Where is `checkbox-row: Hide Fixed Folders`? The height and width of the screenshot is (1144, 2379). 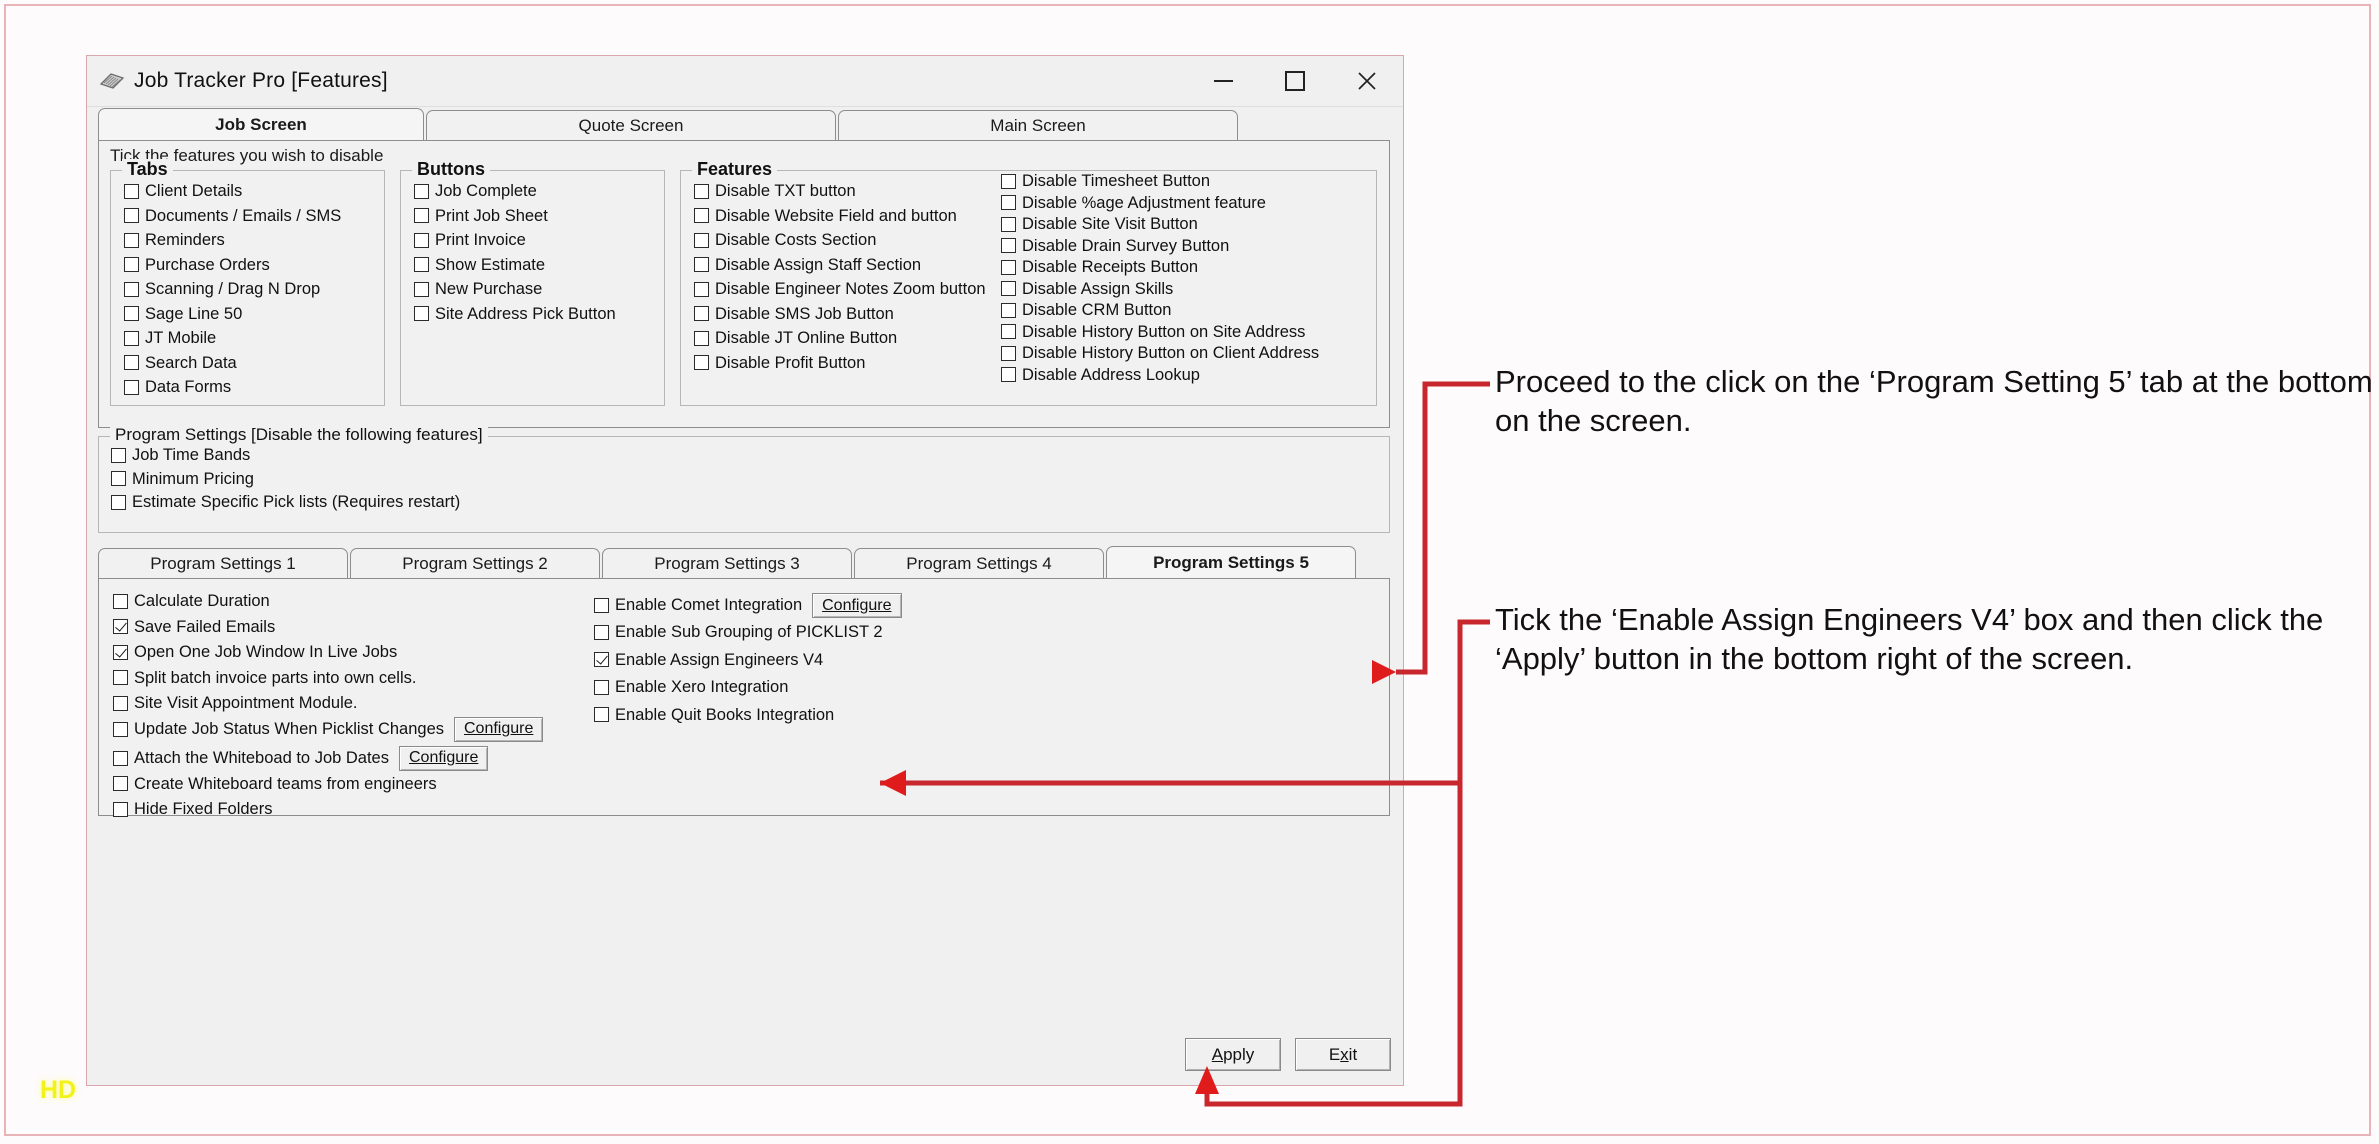 checkbox-row: Hide Fixed Folders is located at coordinates (328, 809).